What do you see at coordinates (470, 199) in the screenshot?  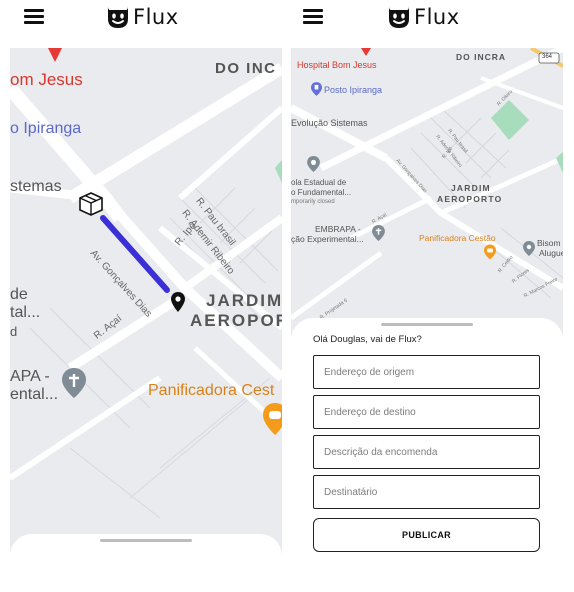 I see `map-label-aeroporto: AEROPORTO` at bounding box center [470, 199].